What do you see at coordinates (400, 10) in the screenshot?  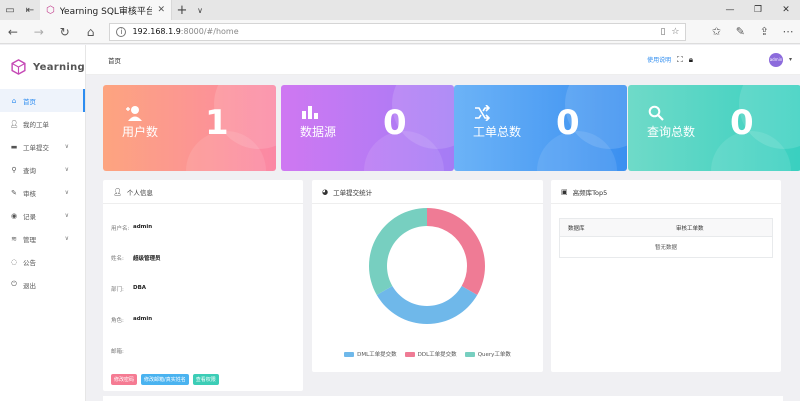 I see `browser-tab-bar: ▭ ⇤ ⬡ Yearning SQL审核平台 ✕ + ∨ — ❐ ✕` at bounding box center [400, 10].